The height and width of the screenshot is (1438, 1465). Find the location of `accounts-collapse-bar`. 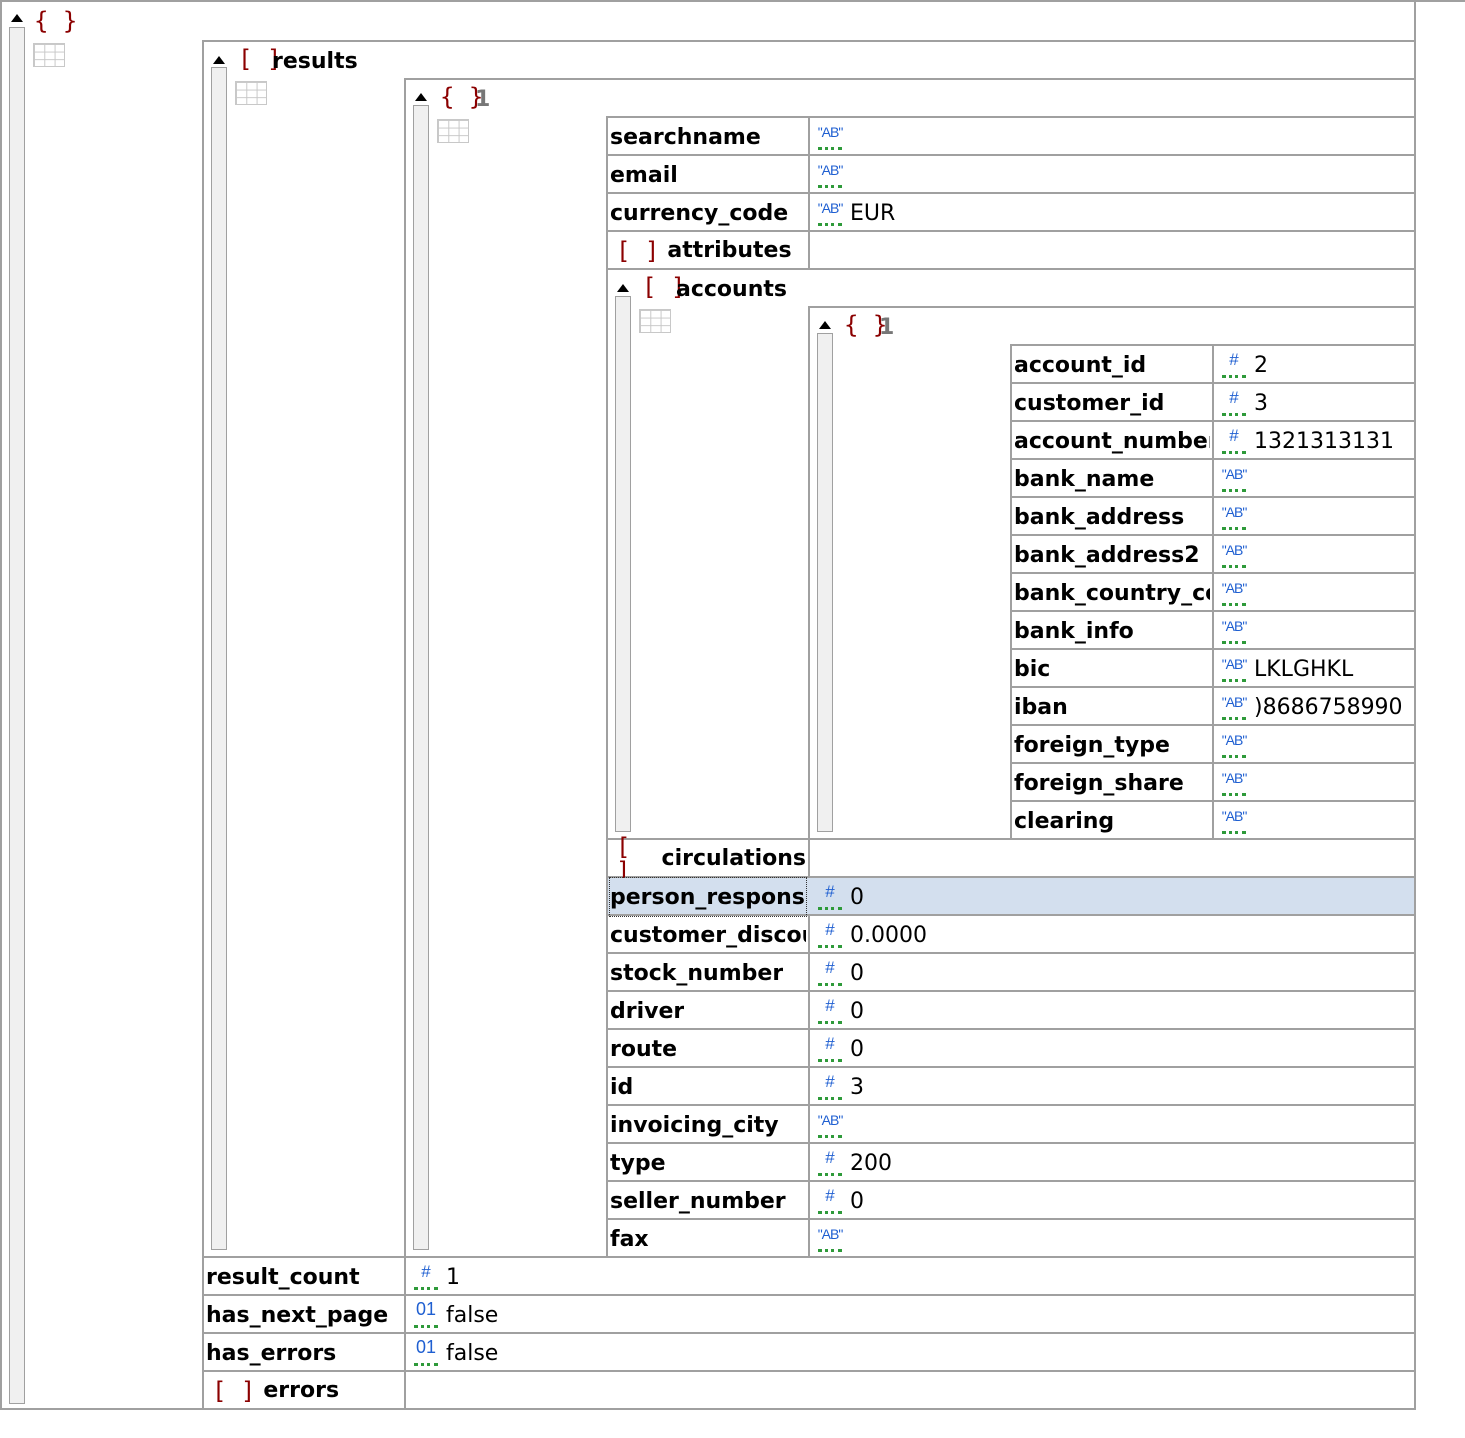

accounts-collapse-bar is located at coordinates (623, 564).